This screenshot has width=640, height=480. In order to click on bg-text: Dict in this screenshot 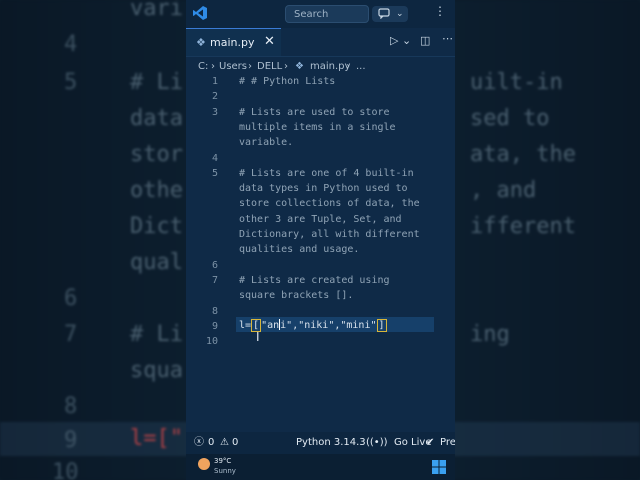, I will do `click(156, 226)`.